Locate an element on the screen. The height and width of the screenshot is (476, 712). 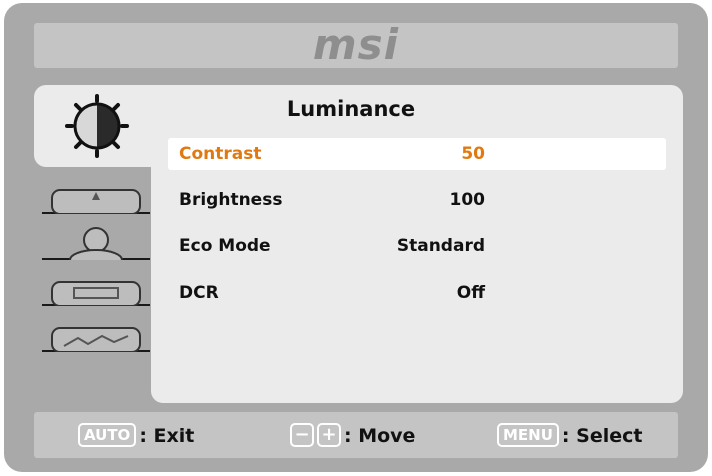
sidebar-tab-color is located at coordinates (96, 243).